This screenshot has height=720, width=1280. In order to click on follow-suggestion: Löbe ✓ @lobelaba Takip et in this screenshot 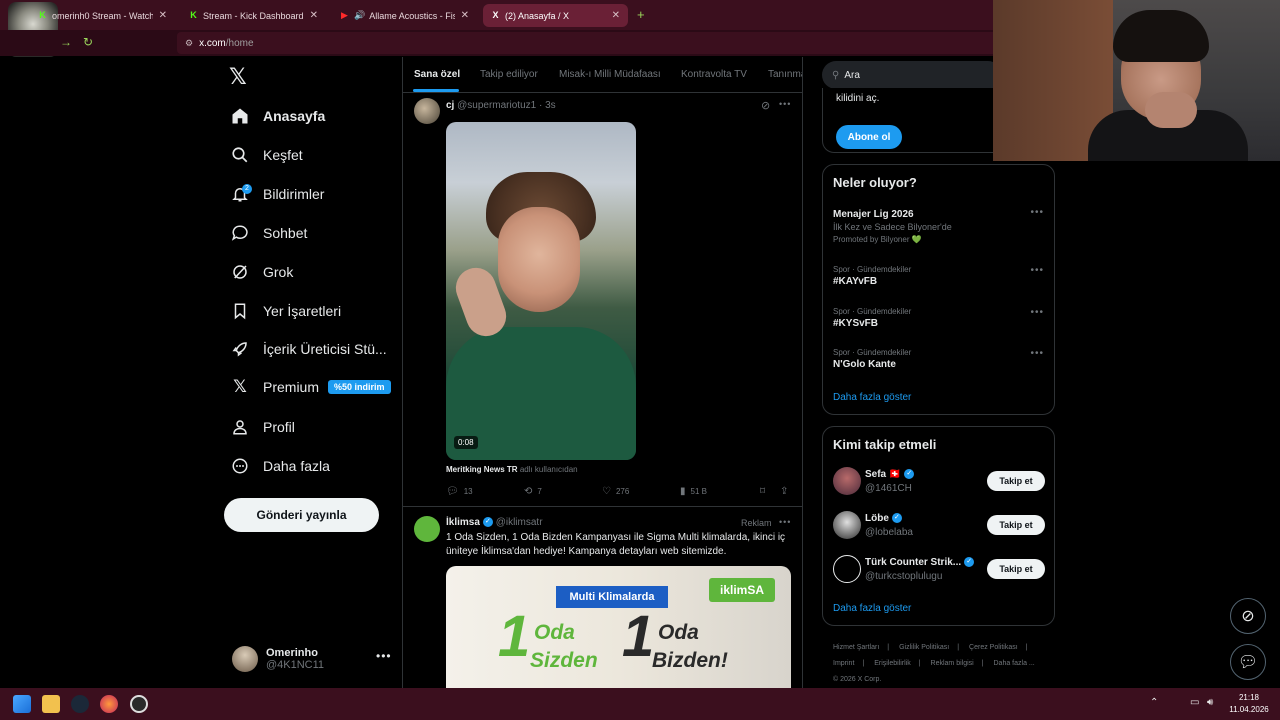, I will do `click(940, 526)`.